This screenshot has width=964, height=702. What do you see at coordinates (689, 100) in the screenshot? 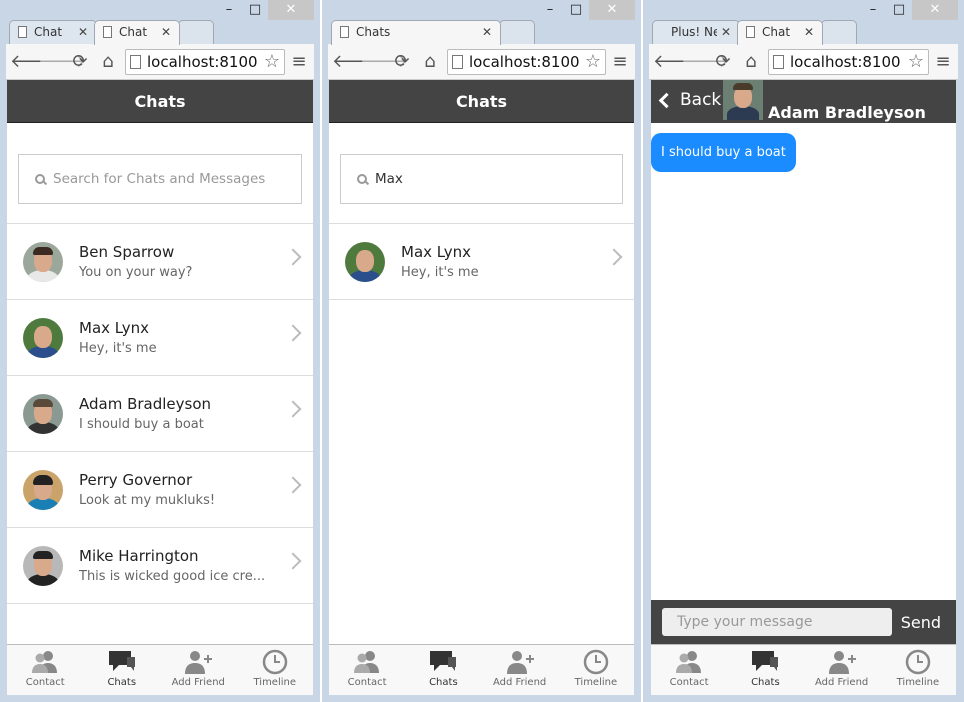
I see `back-button: Back` at bounding box center [689, 100].